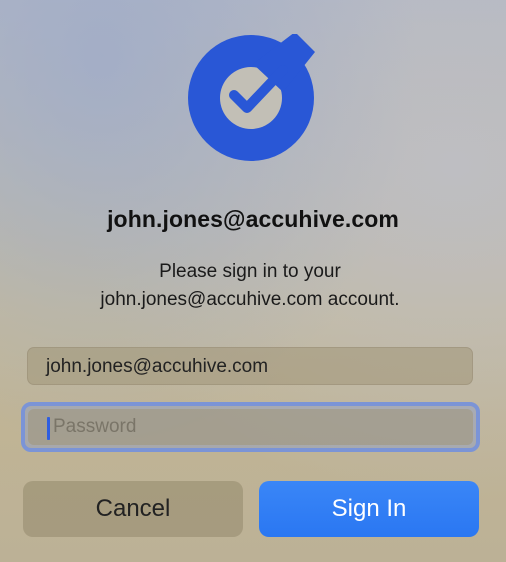 This screenshot has height=562, width=506. I want to click on message-line-1: Please sign in to your, so click(250, 271).